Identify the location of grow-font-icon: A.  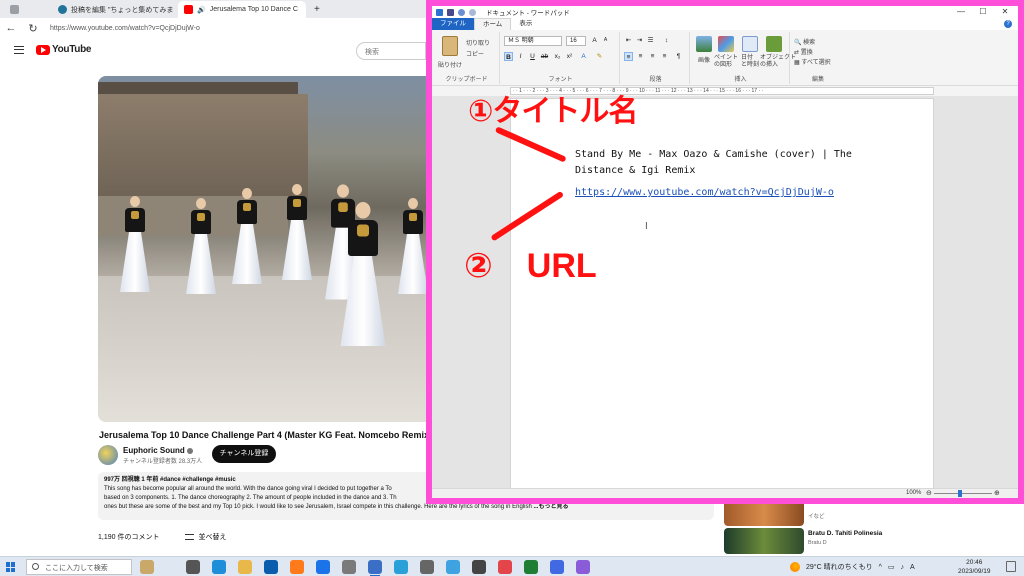
(594, 40).